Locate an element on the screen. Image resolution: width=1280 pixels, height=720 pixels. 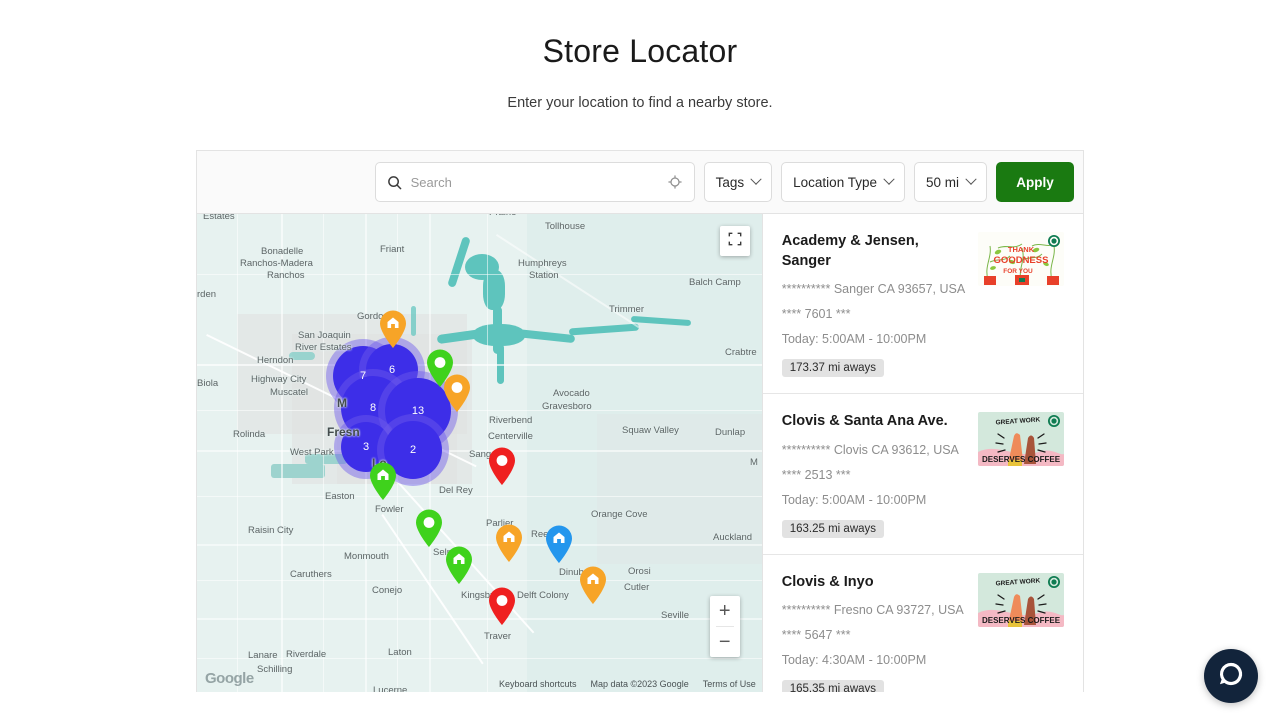
map-place-label: Tollhouse is located at coordinates (565, 226).